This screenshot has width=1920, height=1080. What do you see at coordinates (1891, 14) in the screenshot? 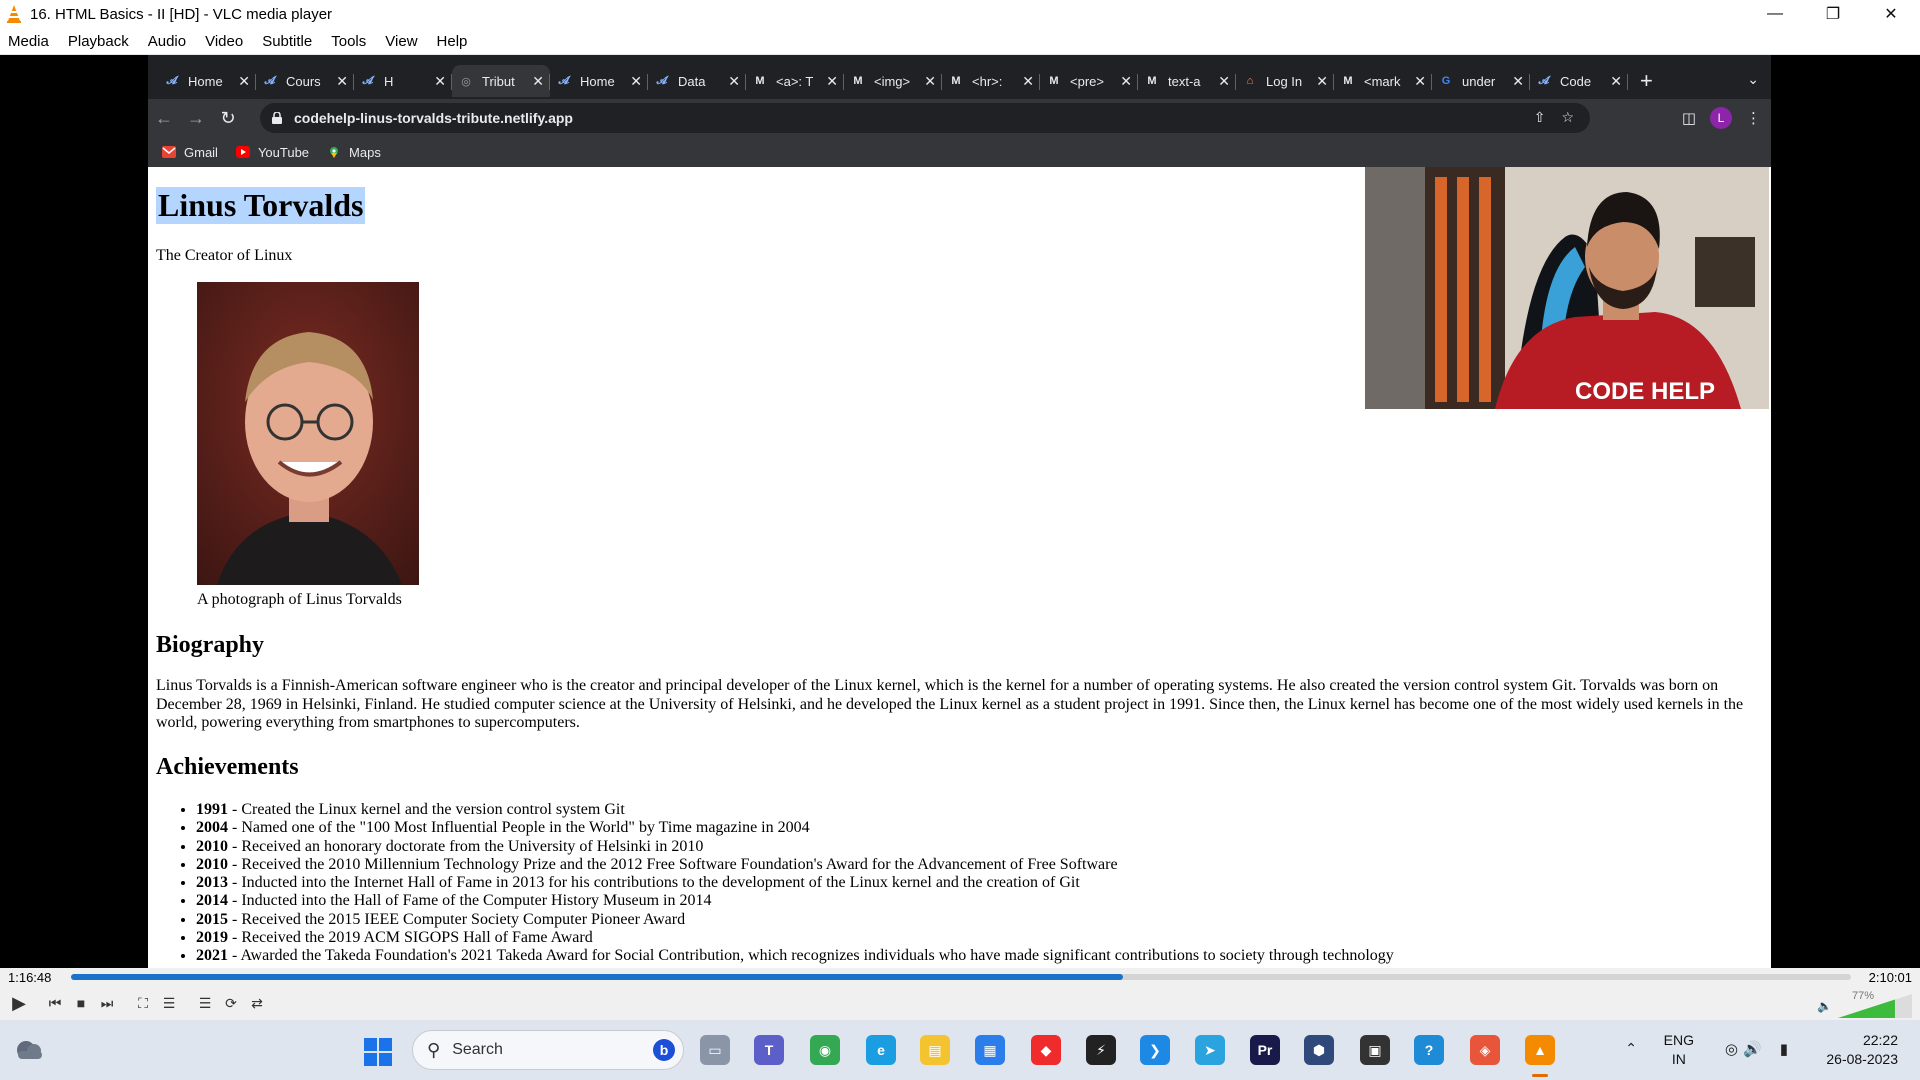
I see `close-button: ✕` at bounding box center [1891, 14].